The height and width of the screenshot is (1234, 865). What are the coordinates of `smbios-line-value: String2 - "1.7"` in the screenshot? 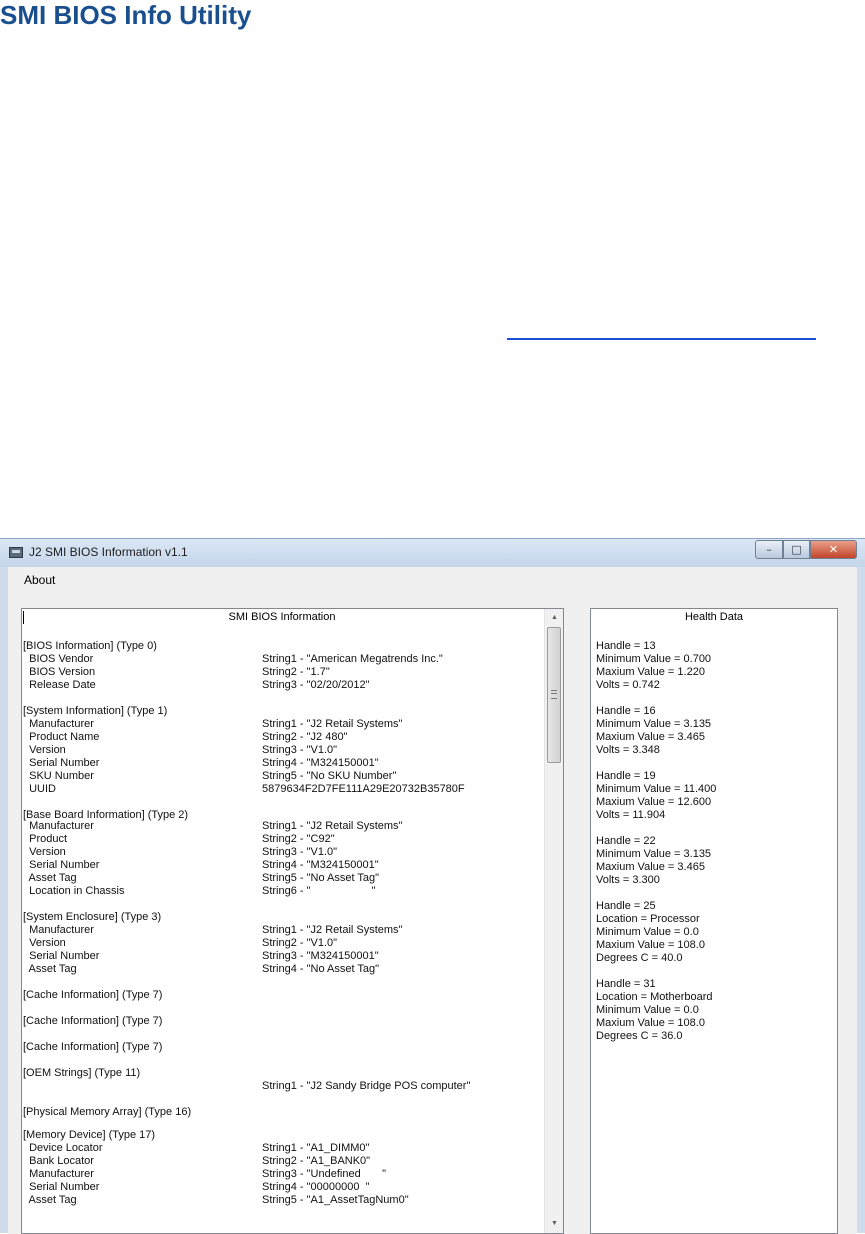 It's located at (296, 672).